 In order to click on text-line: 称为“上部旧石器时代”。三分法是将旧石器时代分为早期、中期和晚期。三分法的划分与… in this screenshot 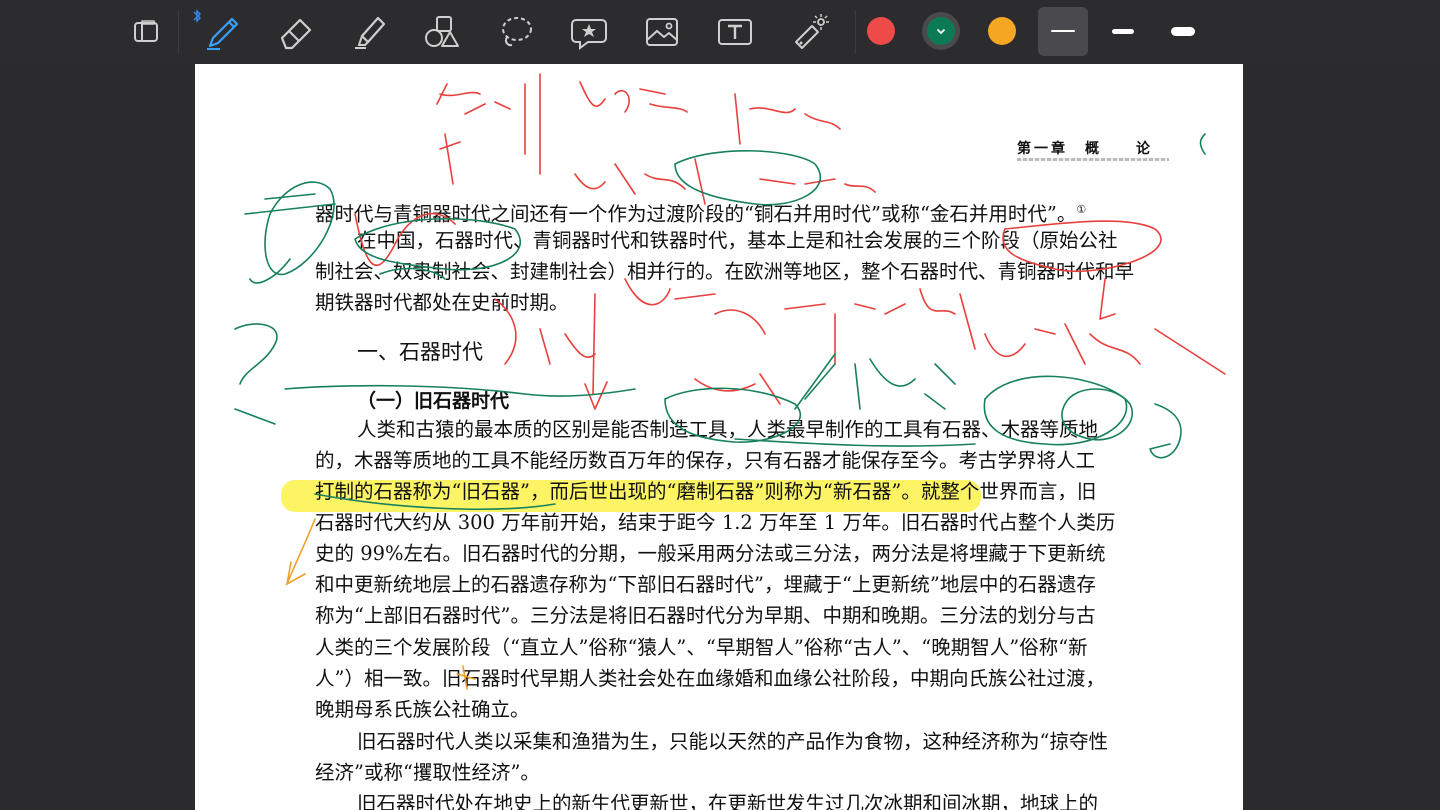, I will do `click(705, 615)`.